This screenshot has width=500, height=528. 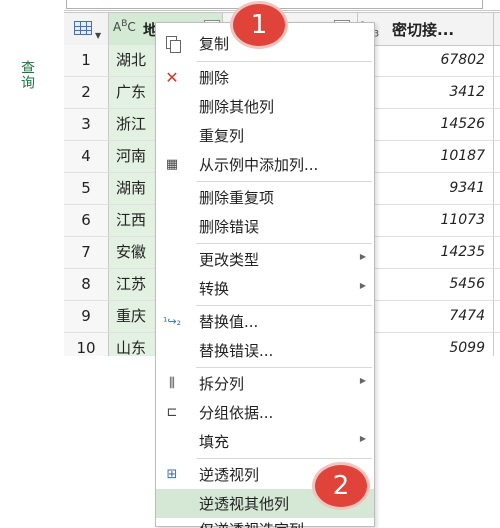 What do you see at coordinates (237, 198) in the screenshot?
I see `menu-item-label: 删除重复项` at bounding box center [237, 198].